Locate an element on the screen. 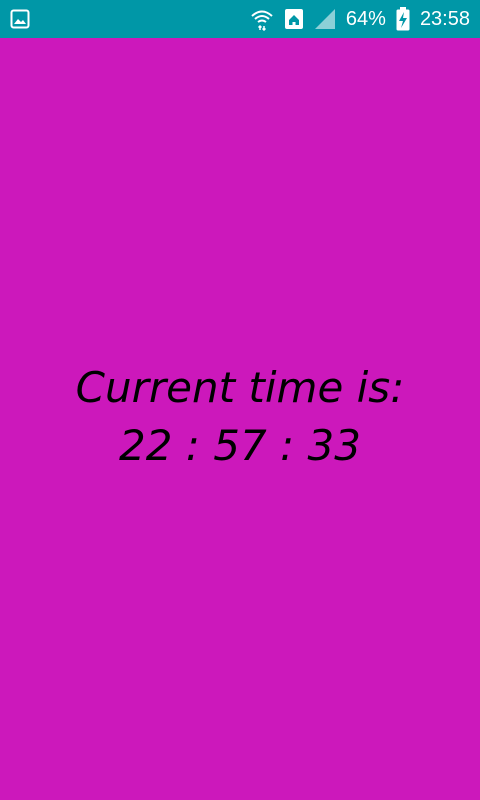 The width and height of the screenshot is (480, 800). wifi-icon is located at coordinates (262, 19).